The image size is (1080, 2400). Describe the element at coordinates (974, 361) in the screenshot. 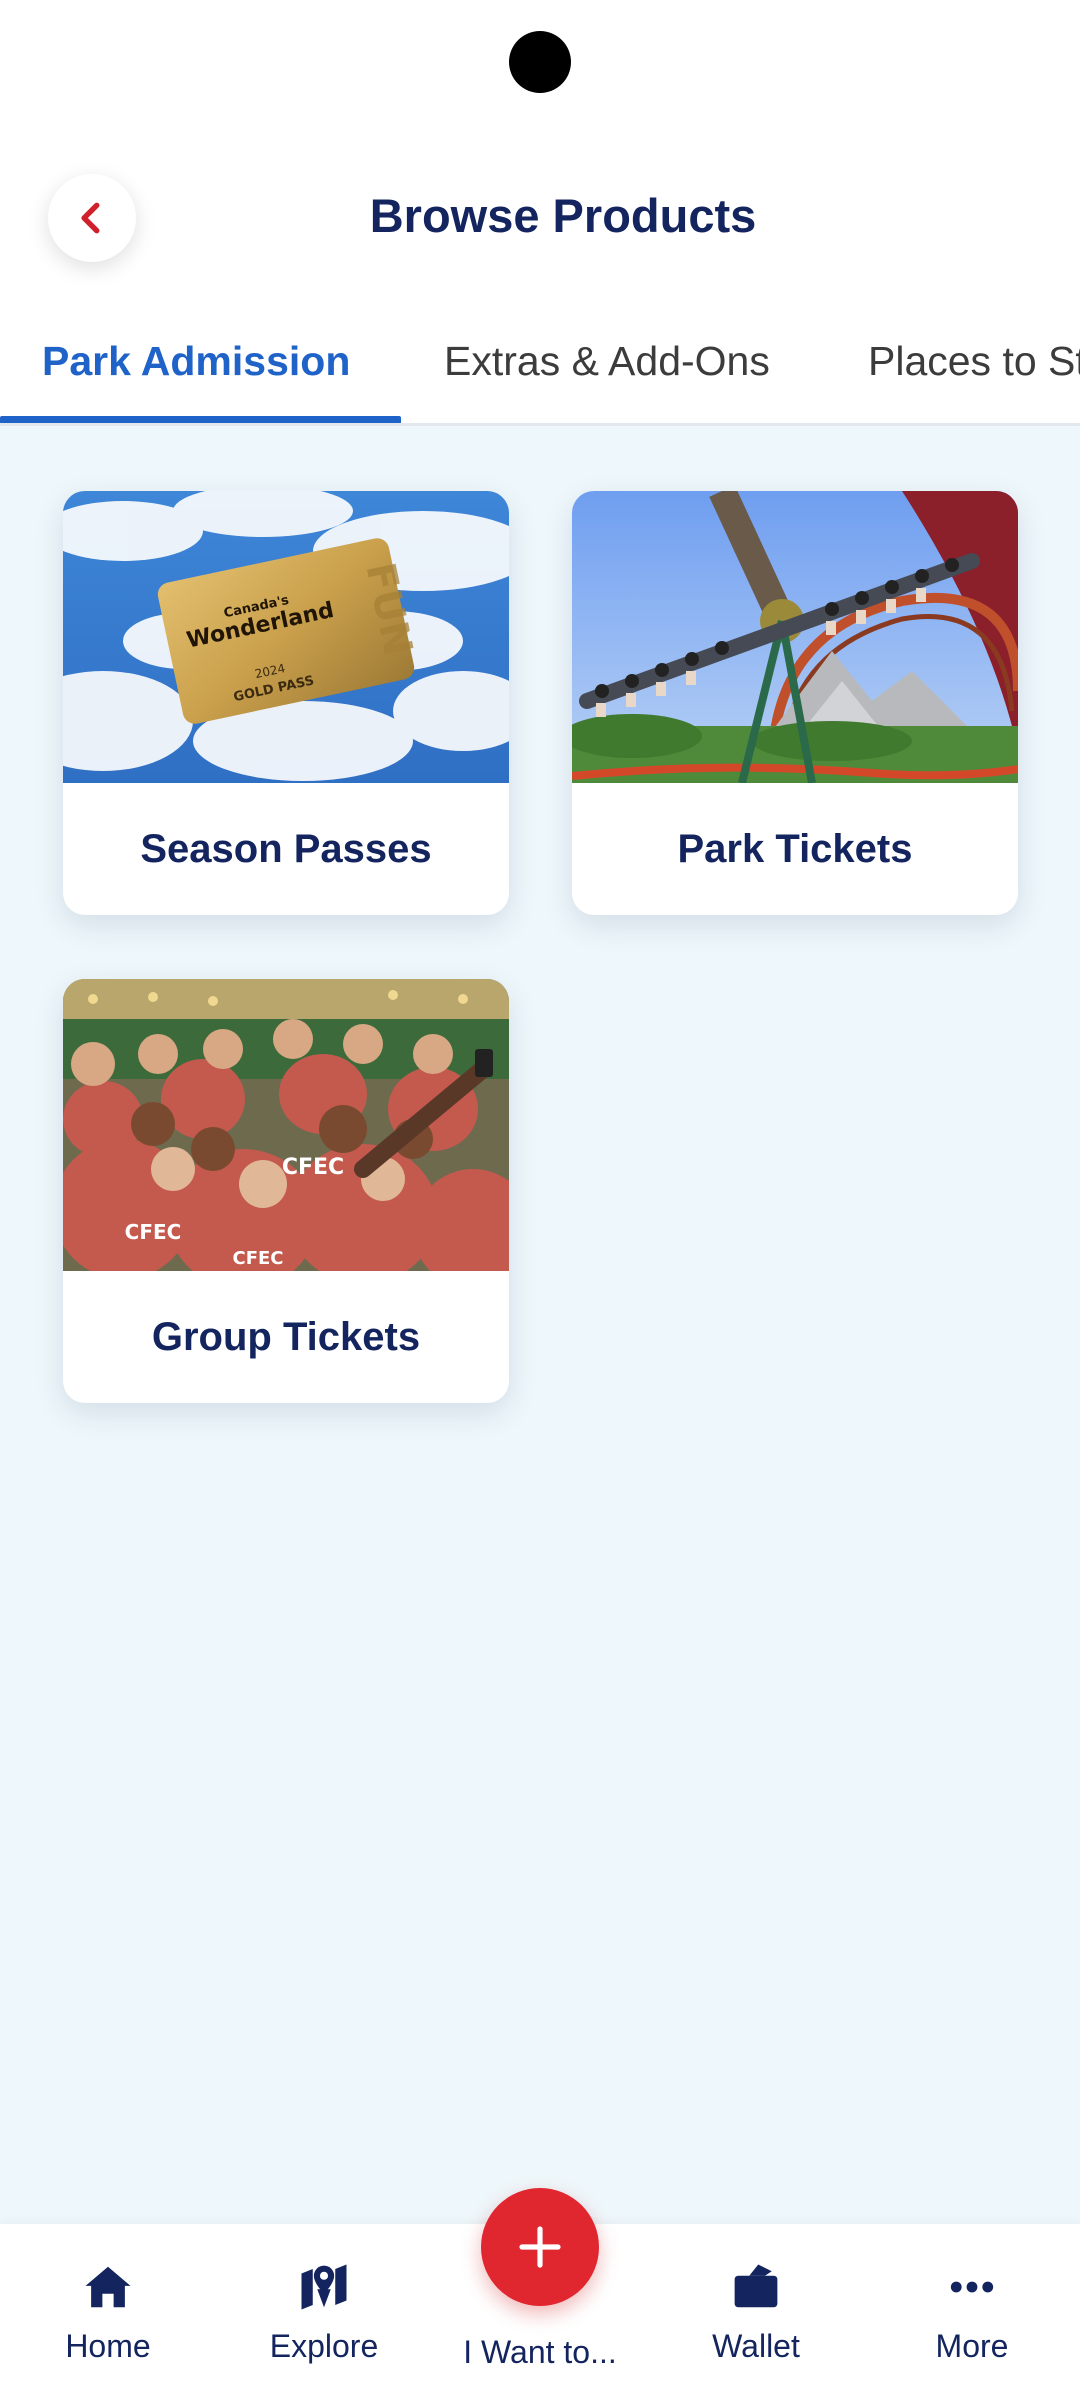

I see `tab-places-to-stay: Places to St` at that location.